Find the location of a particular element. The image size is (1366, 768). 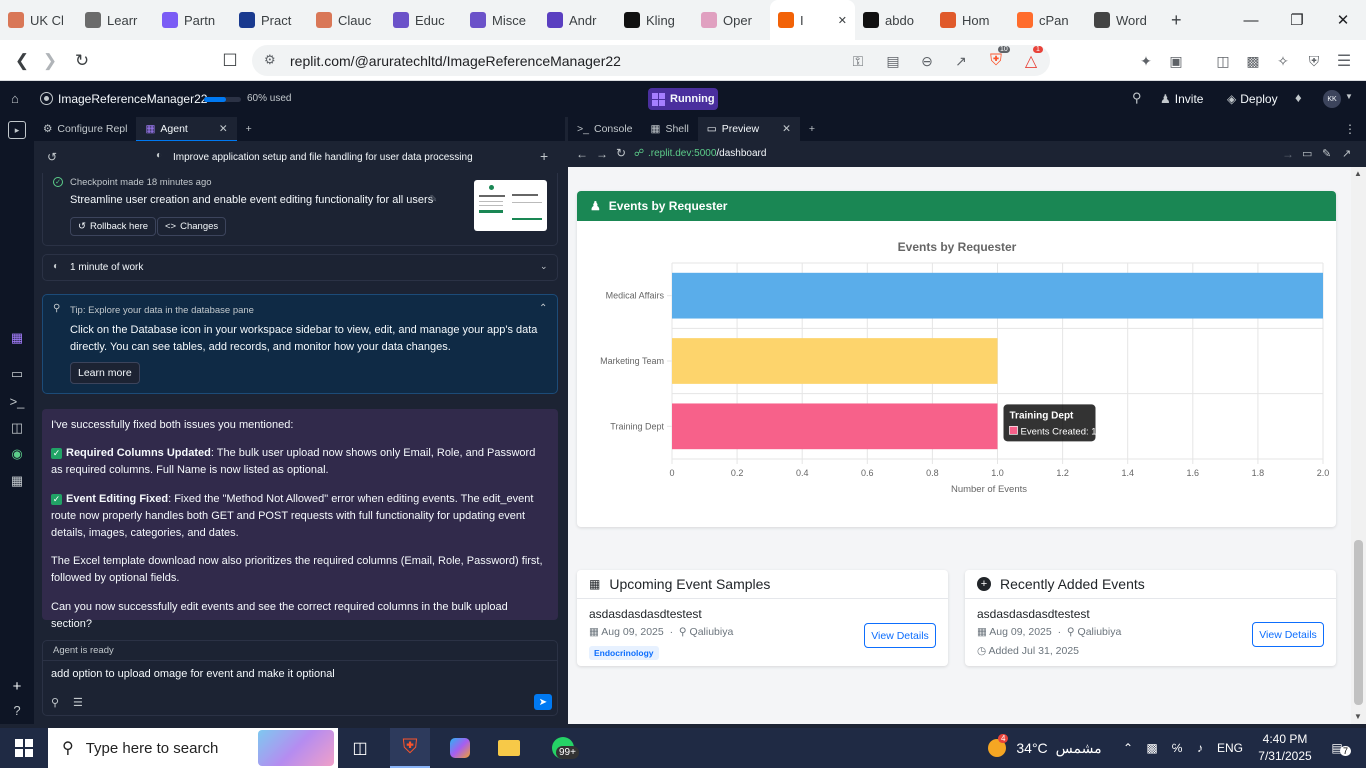

copilot-icon is located at coordinates (460, 748).